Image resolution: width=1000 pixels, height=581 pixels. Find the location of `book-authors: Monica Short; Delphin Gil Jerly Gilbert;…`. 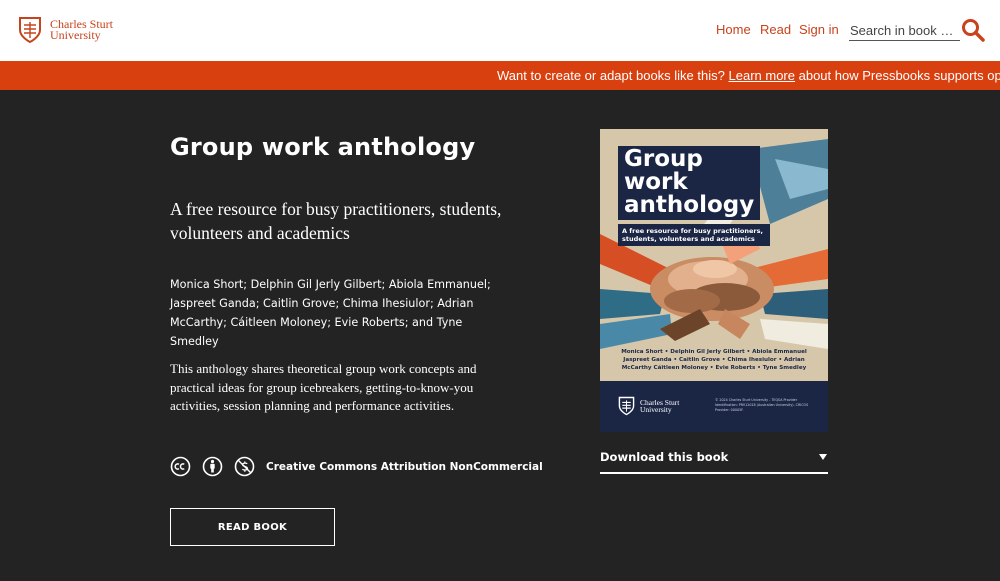

book-authors: Monica Short; Delphin Gil Jerly Gilbert;… is located at coordinates (330, 313).